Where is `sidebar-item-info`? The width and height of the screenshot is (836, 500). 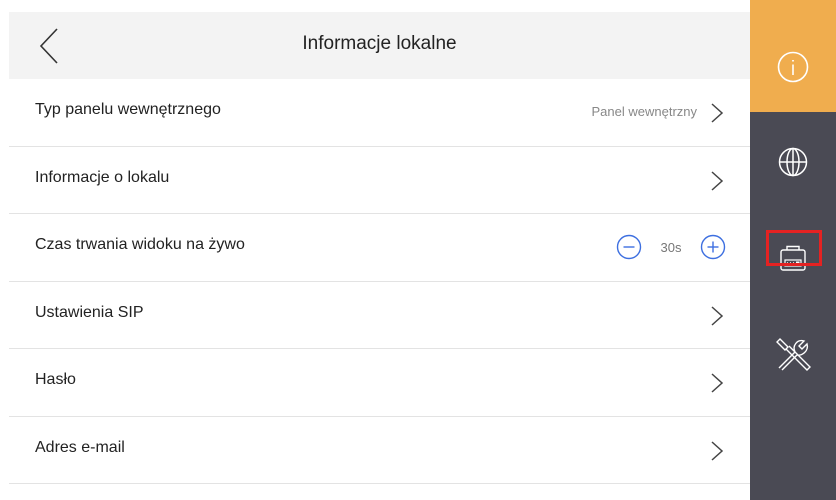 sidebar-item-info is located at coordinates (793, 56).